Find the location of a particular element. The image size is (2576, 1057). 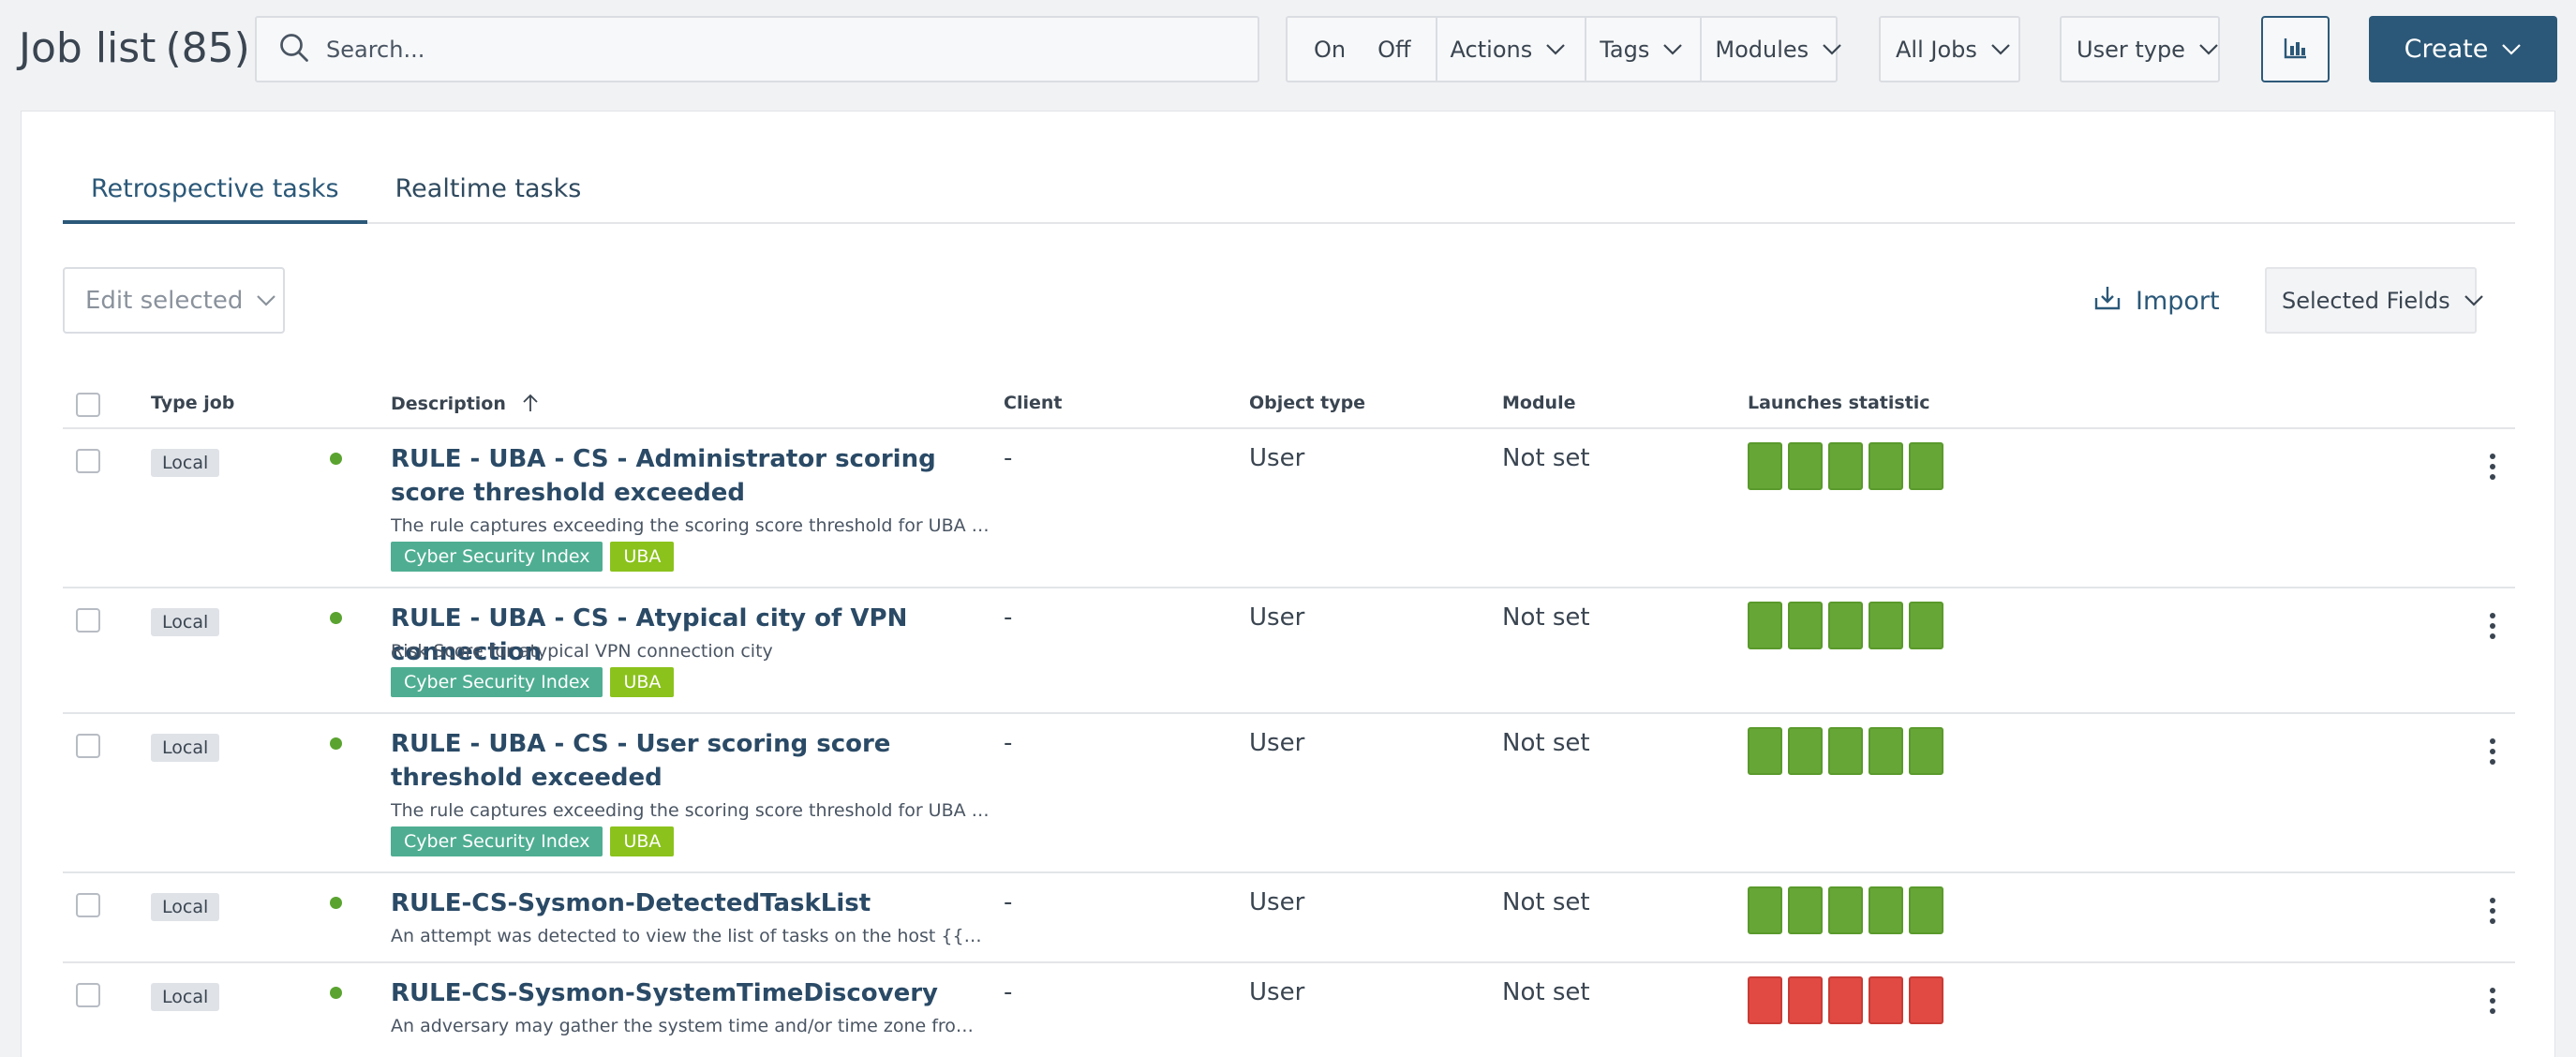

column-description-label: Description is located at coordinates (448, 404).